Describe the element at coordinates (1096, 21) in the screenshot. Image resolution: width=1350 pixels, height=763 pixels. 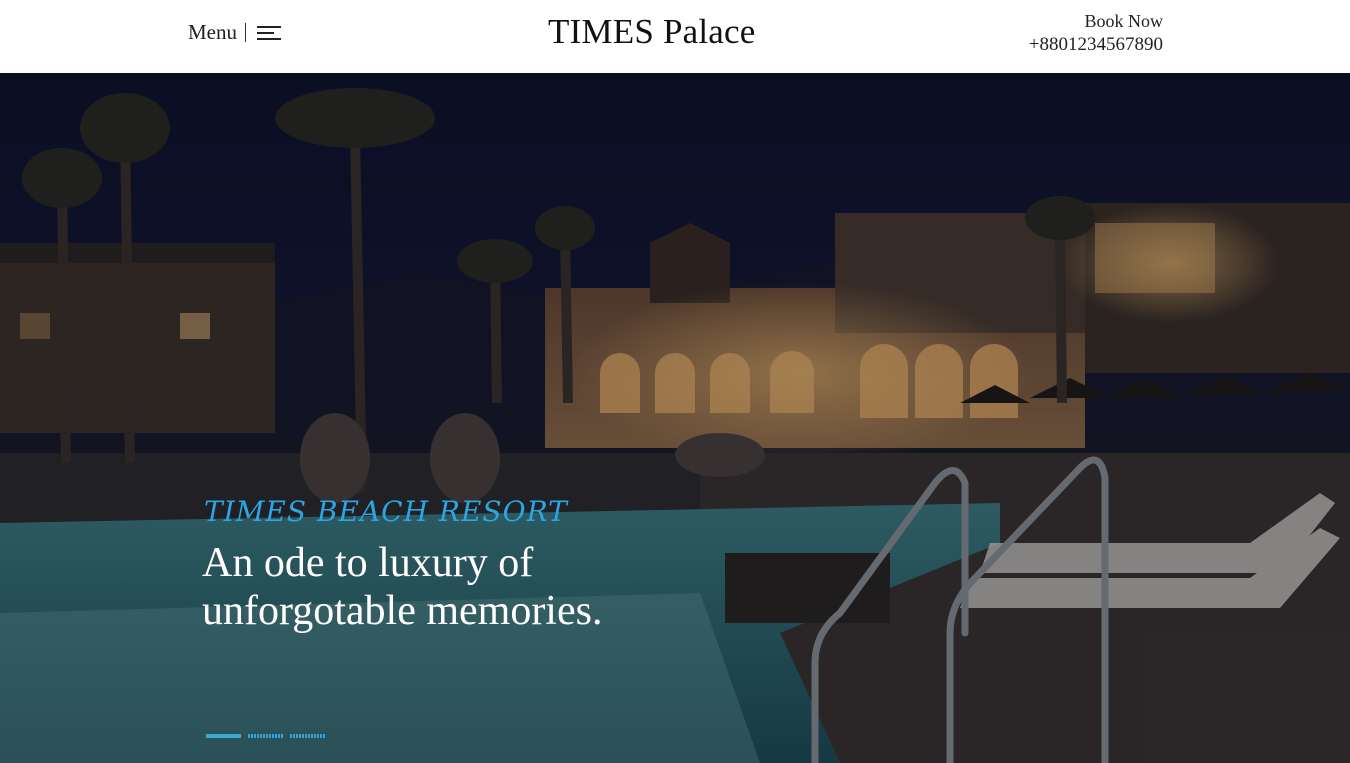
I see `book-now-link: Book Now` at that location.